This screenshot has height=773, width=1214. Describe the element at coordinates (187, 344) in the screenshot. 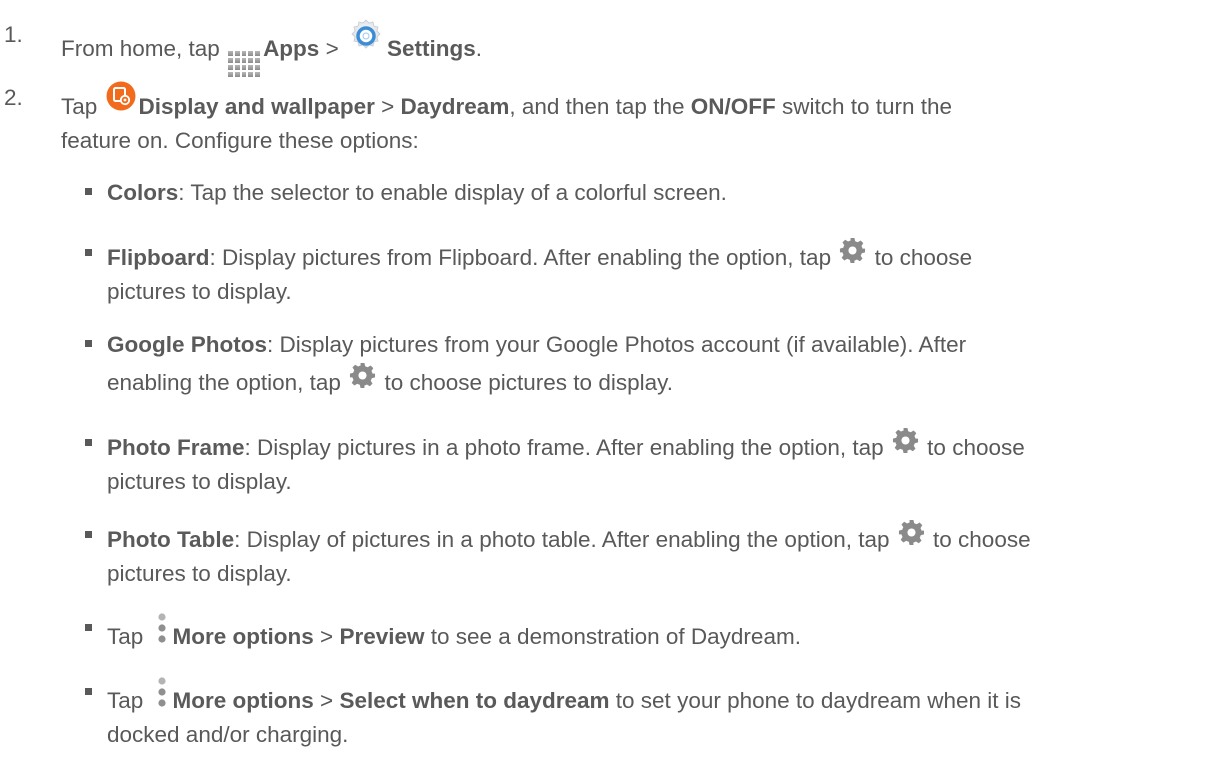

I see `option-term: Google Photos` at that location.